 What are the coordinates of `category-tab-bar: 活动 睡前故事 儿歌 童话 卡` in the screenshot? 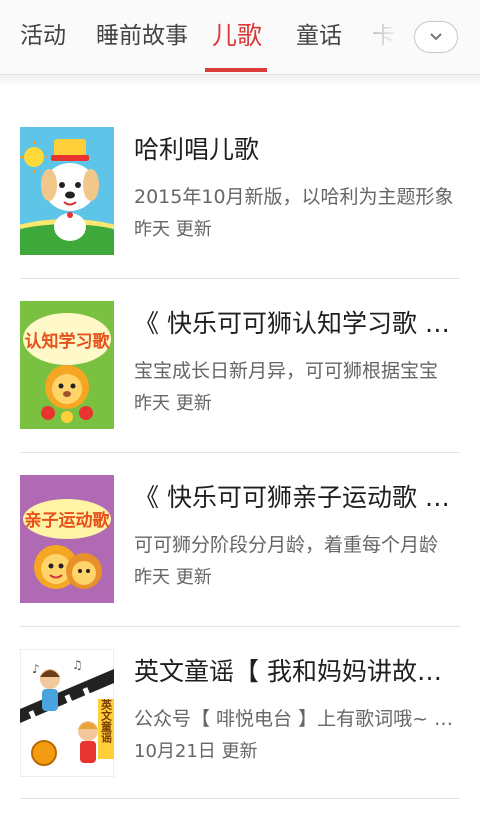 It's located at (240, 37).